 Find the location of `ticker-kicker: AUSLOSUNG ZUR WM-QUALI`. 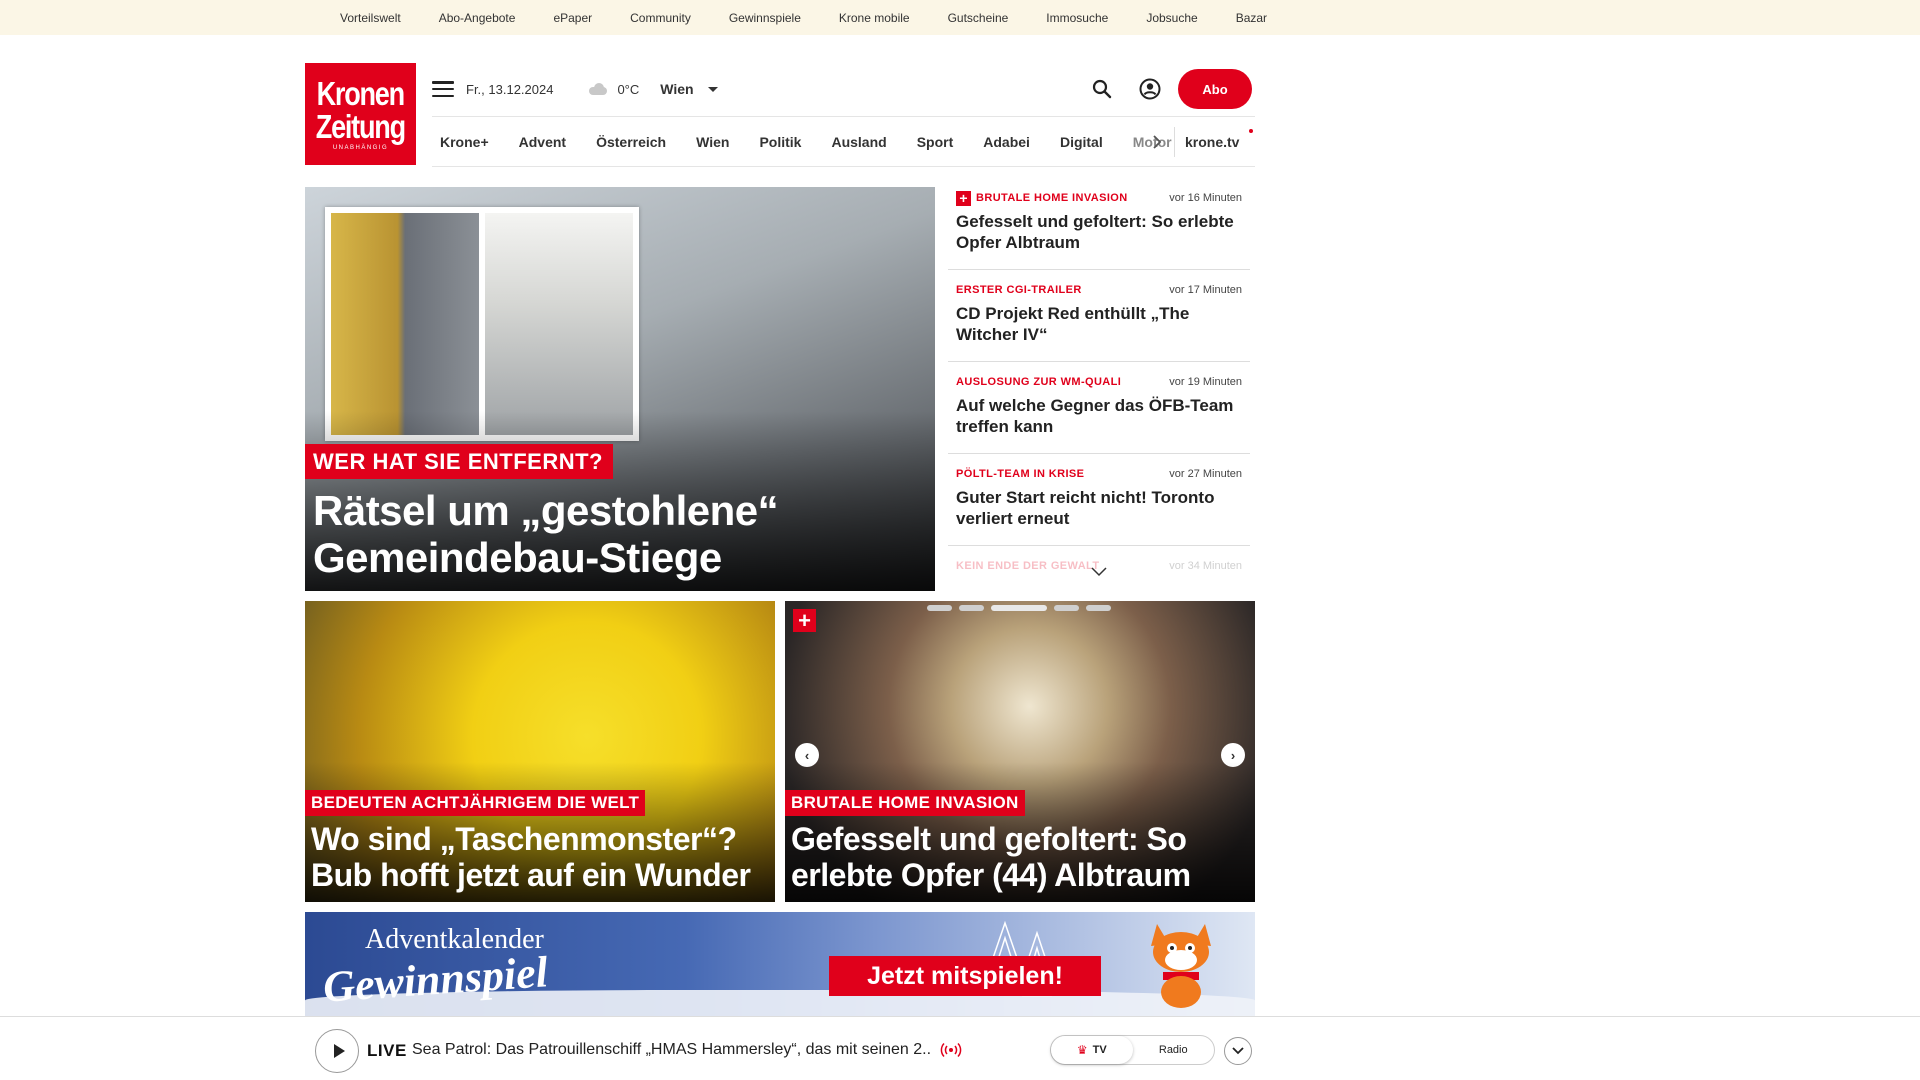

ticker-kicker: AUSLOSUNG ZUR WM-QUALI is located at coordinates (1039, 382).